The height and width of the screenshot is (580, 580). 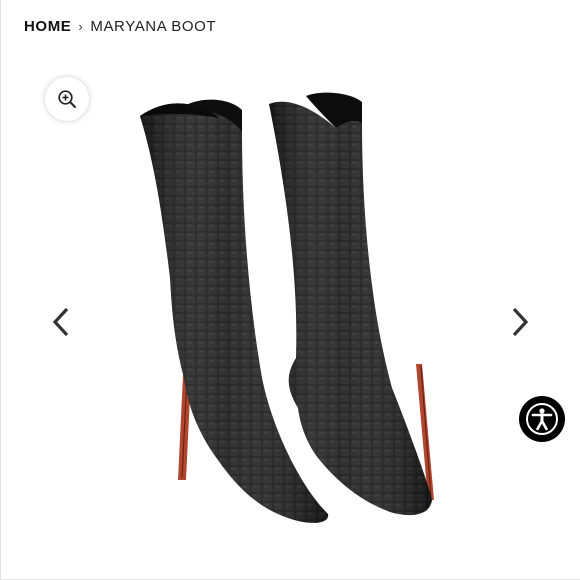 What do you see at coordinates (153, 26) in the screenshot?
I see `breadcrumb-current: MARYANA BOOT` at bounding box center [153, 26].